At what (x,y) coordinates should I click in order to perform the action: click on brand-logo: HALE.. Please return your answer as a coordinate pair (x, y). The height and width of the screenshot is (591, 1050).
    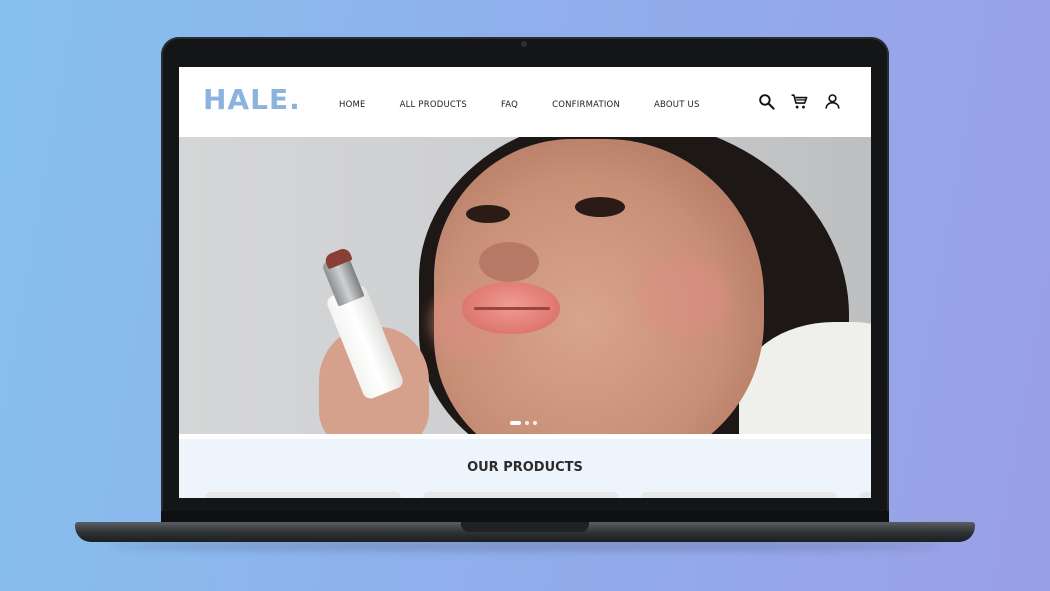
    Looking at the image, I should click on (252, 99).